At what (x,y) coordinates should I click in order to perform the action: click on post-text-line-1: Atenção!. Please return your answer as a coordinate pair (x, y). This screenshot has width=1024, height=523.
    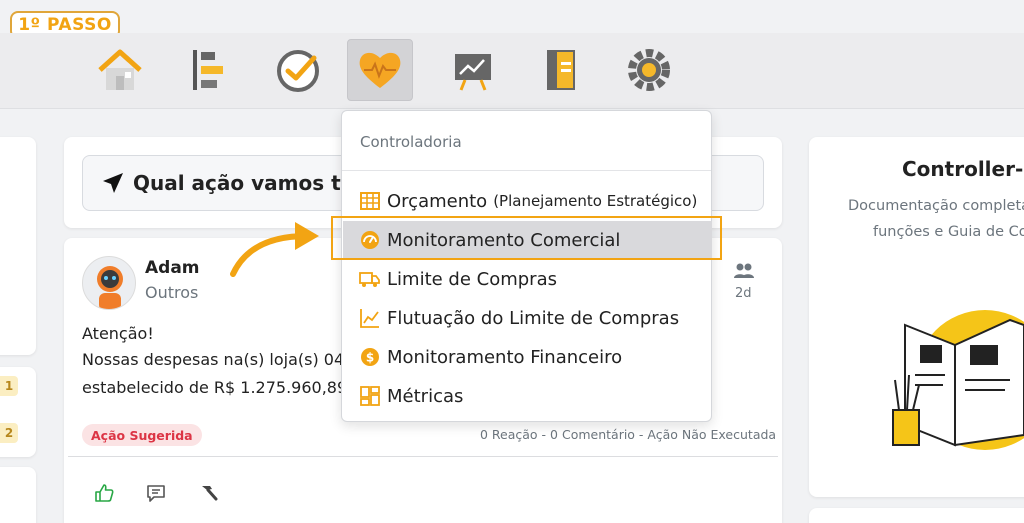
    Looking at the image, I should click on (118, 333).